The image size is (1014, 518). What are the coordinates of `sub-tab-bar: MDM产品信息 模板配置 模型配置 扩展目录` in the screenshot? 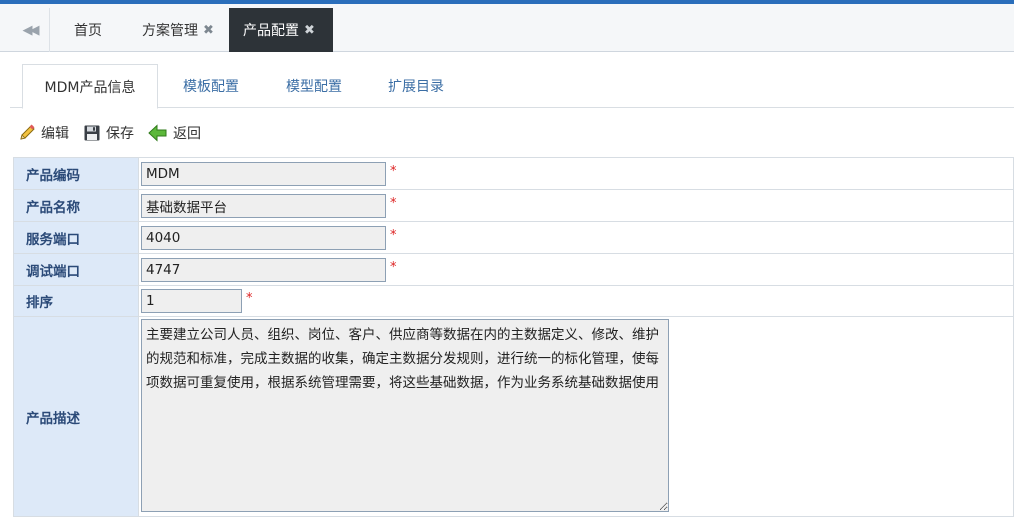 It's located at (512, 86).